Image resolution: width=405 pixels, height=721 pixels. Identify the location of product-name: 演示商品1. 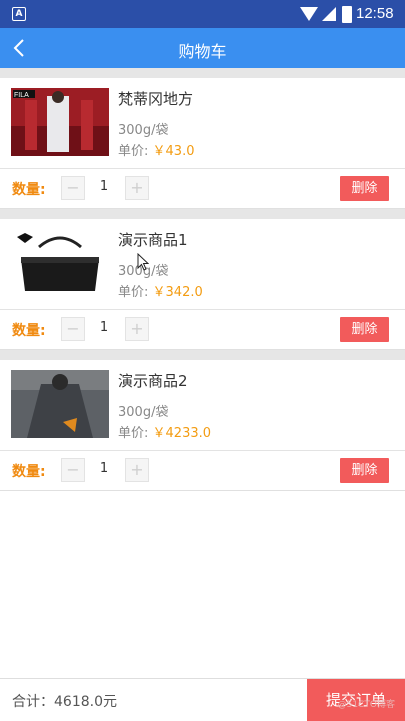
(153, 240).